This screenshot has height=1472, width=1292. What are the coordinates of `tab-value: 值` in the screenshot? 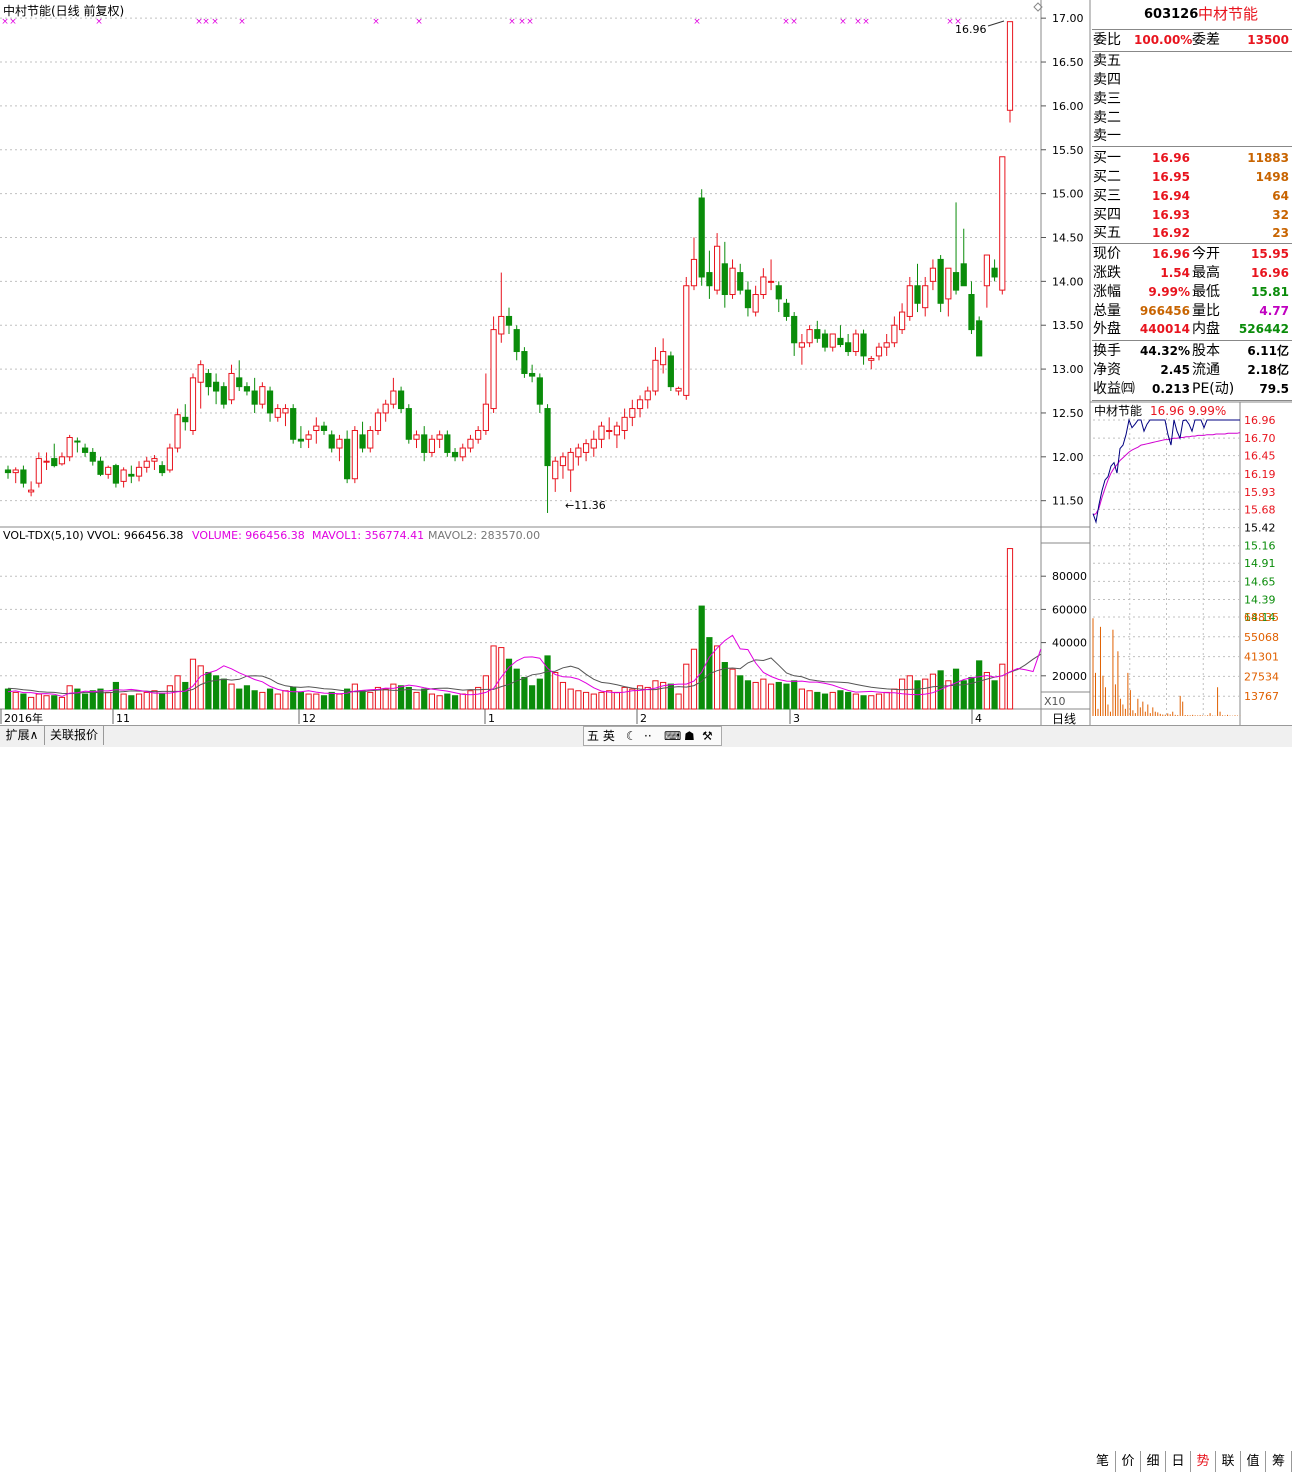 It's located at (1253, 1461).